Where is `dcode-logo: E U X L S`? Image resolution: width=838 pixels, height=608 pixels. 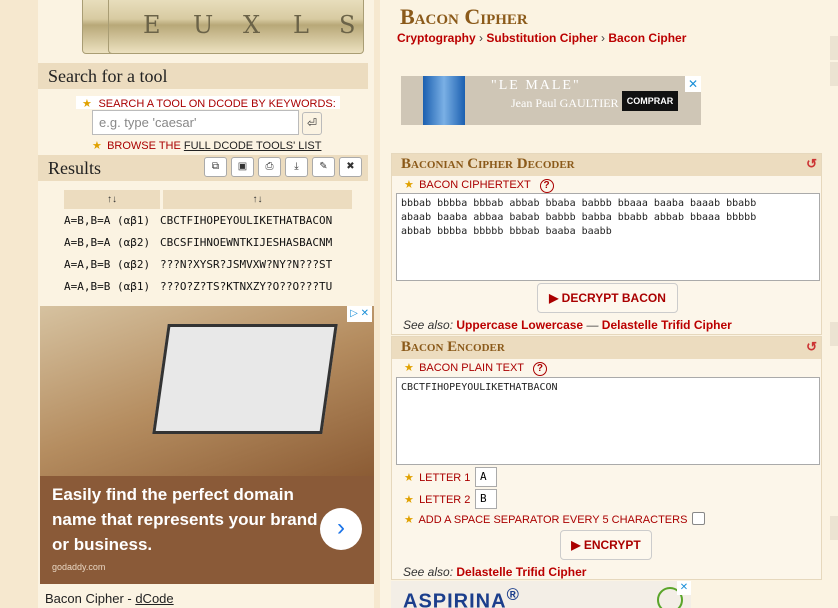 dcode-logo: E U X L S is located at coordinates (206, 31).